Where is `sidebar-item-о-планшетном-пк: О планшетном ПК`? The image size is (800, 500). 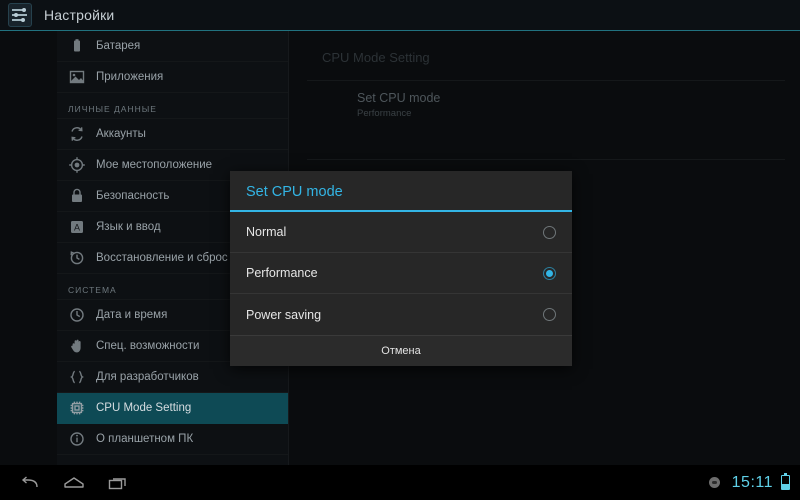
sidebar-item-о-планшетном-пк: О планшетном ПК is located at coordinates (172, 439).